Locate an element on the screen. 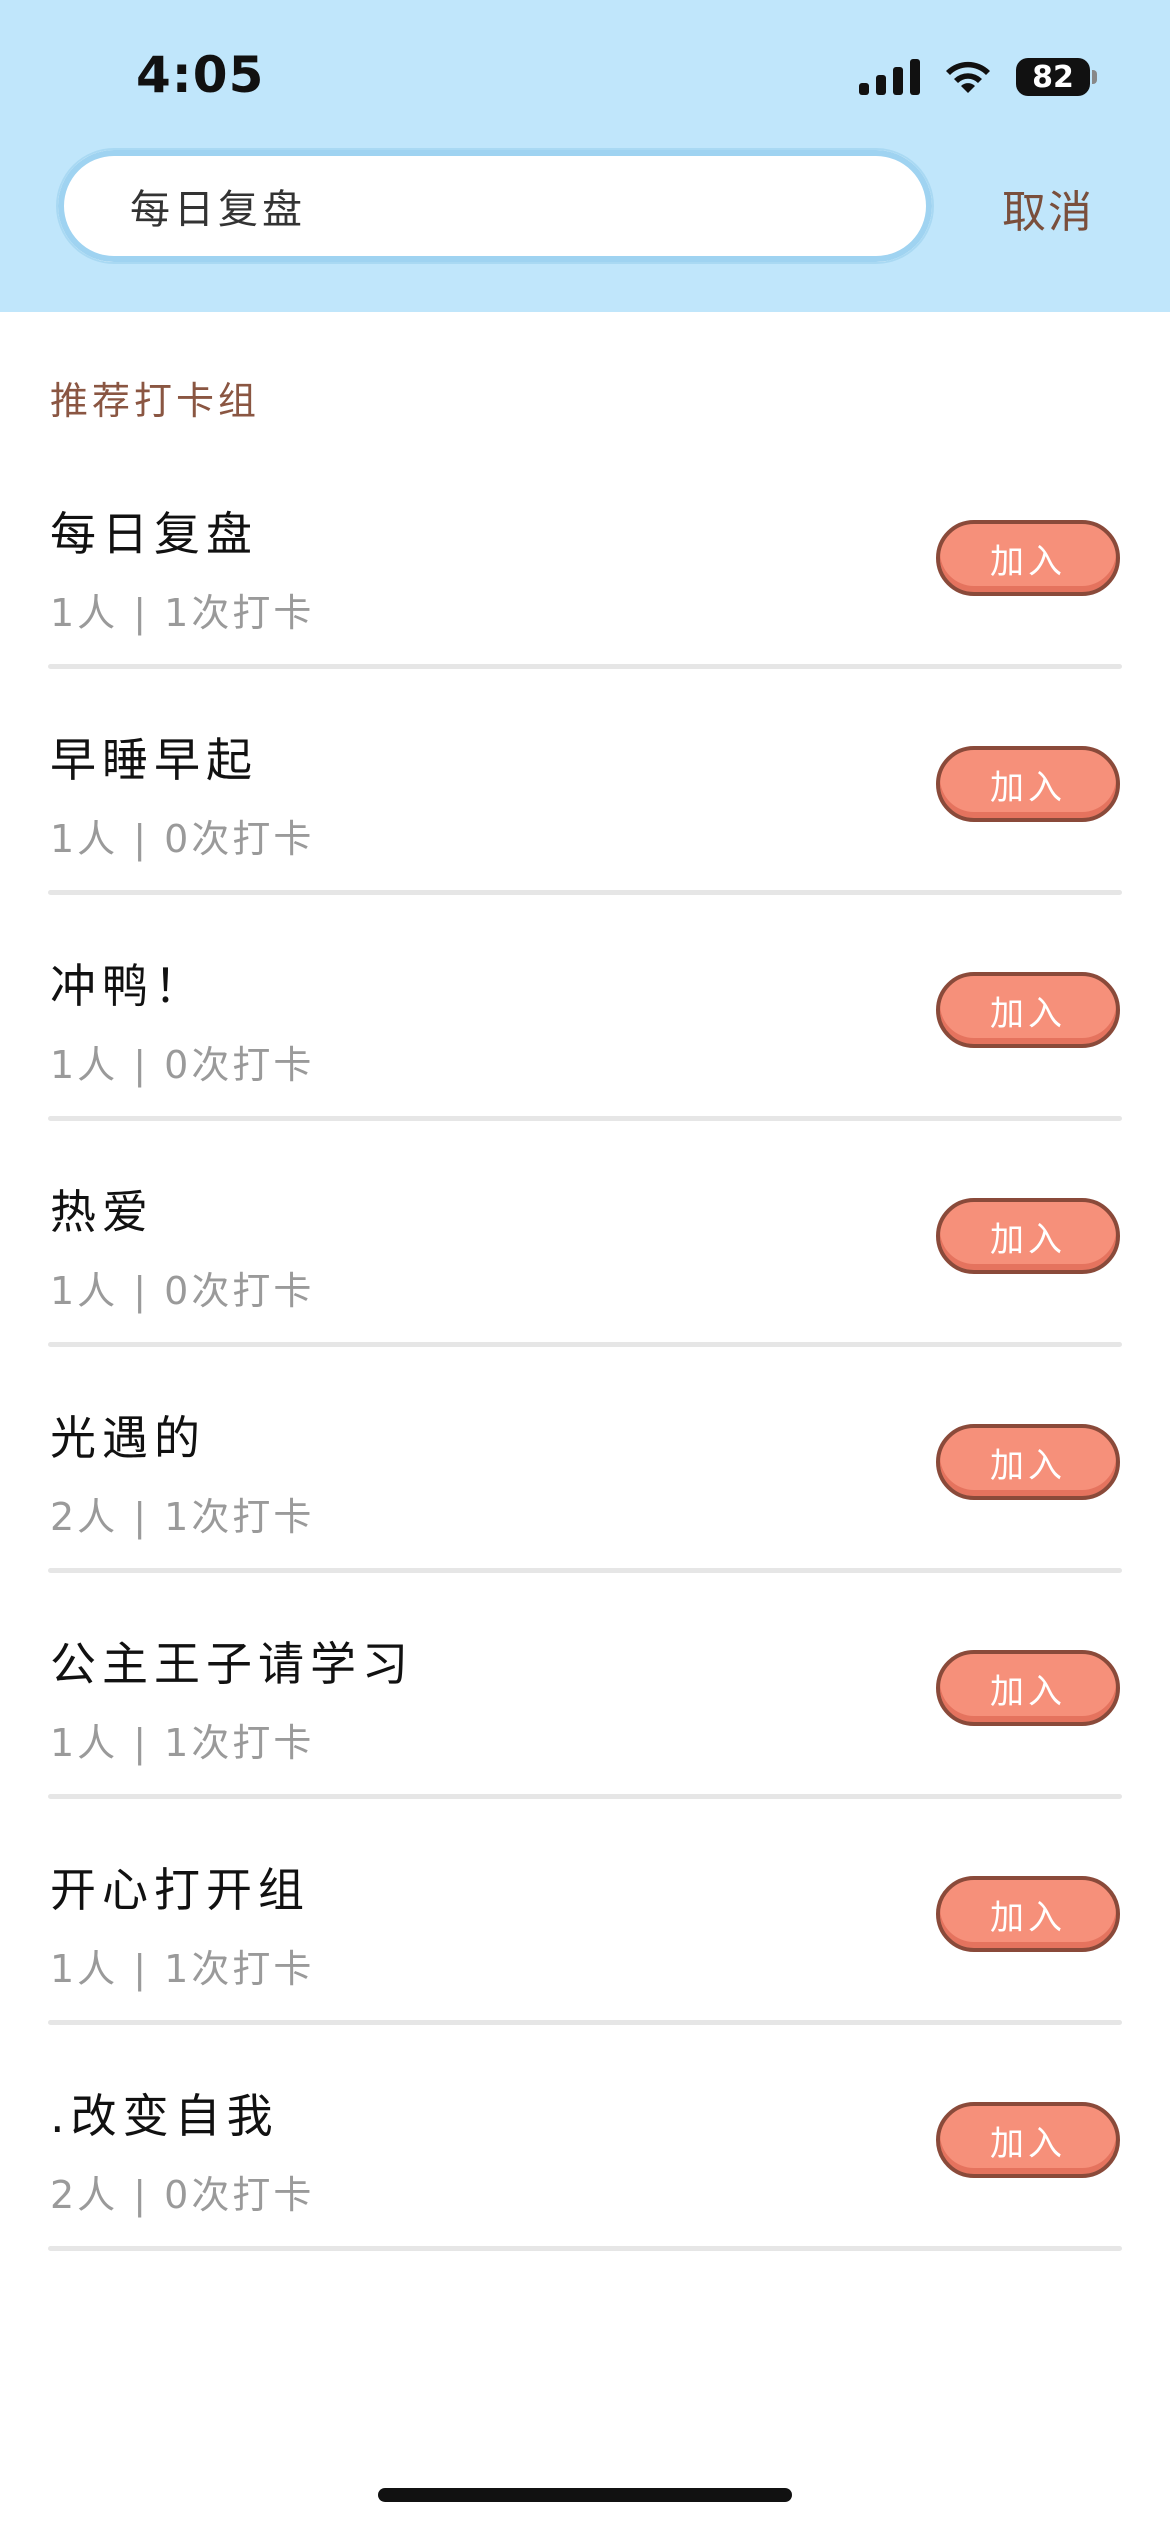  header: 4:05 82 取消 is located at coordinates (585, 156).